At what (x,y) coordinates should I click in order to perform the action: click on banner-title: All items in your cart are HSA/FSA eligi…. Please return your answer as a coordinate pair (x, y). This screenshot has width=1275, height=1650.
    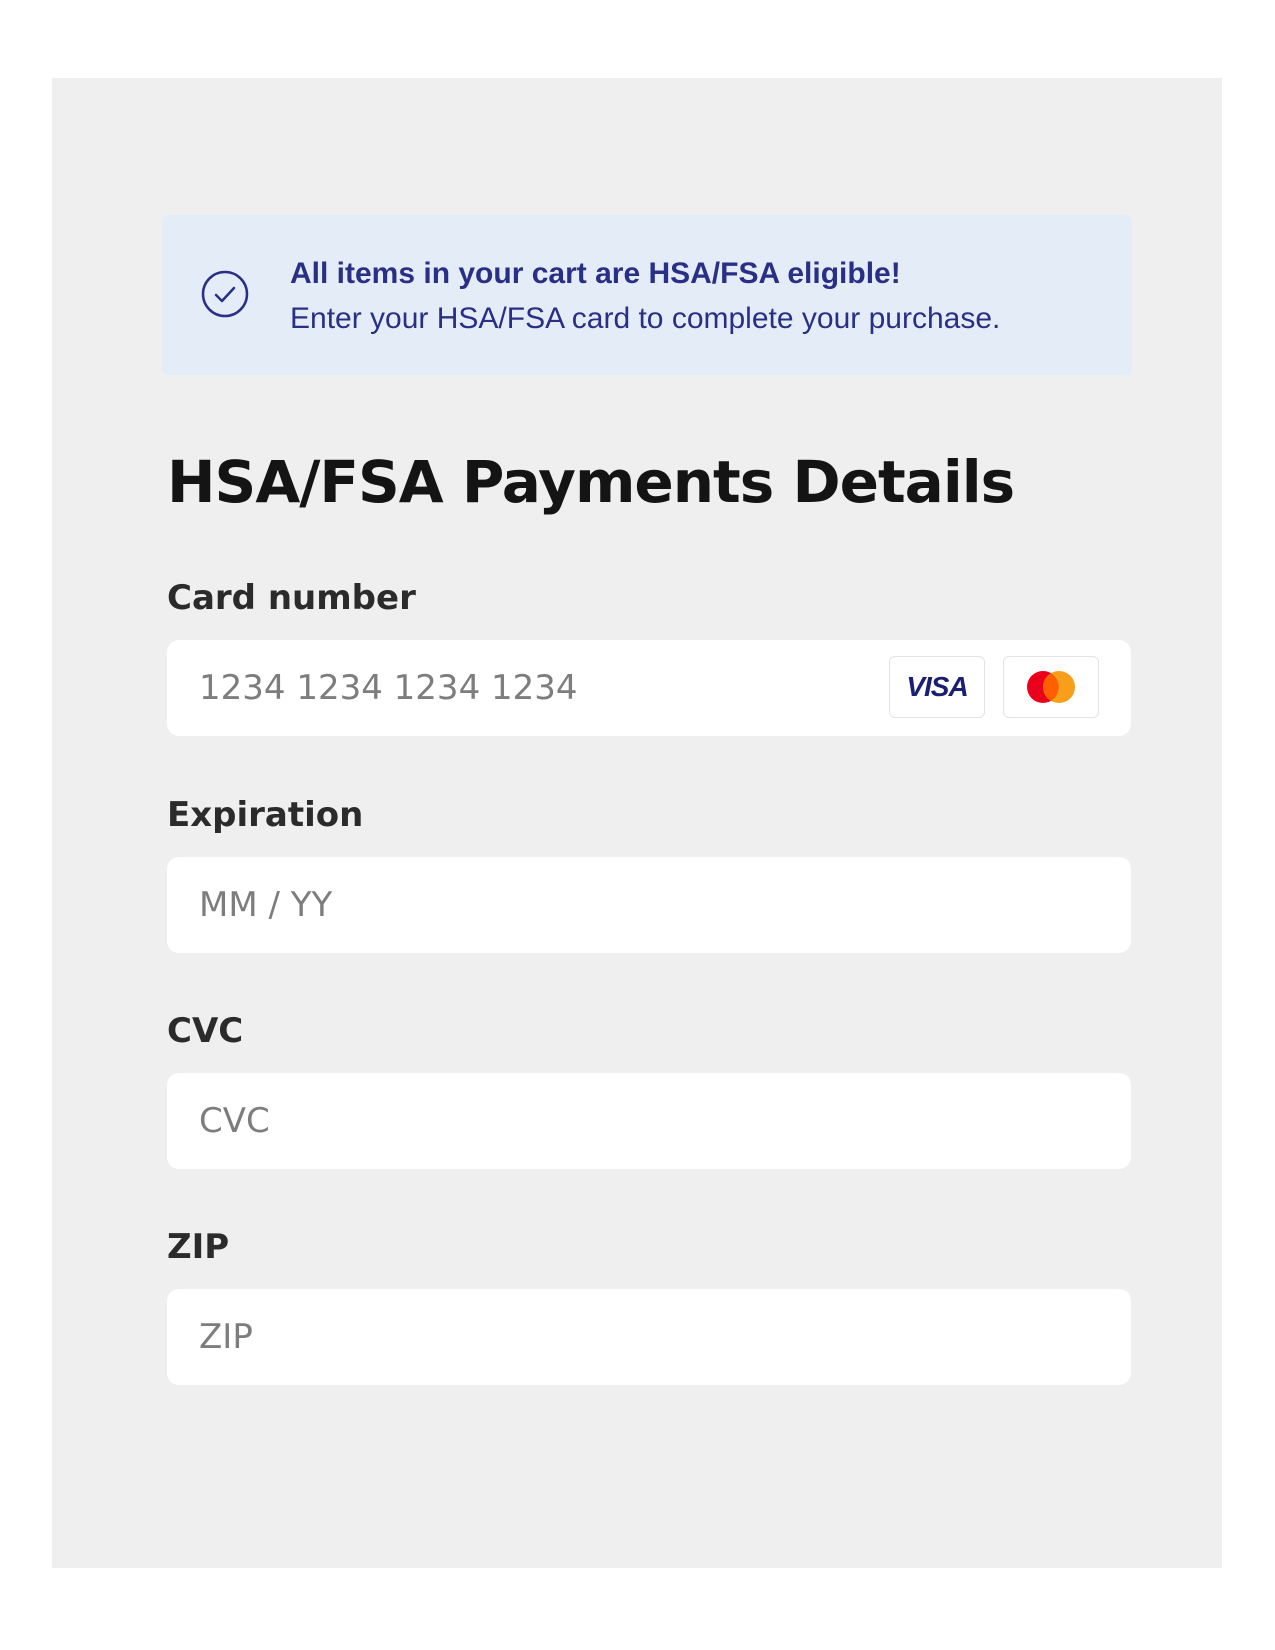
    Looking at the image, I should click on (595, 273).